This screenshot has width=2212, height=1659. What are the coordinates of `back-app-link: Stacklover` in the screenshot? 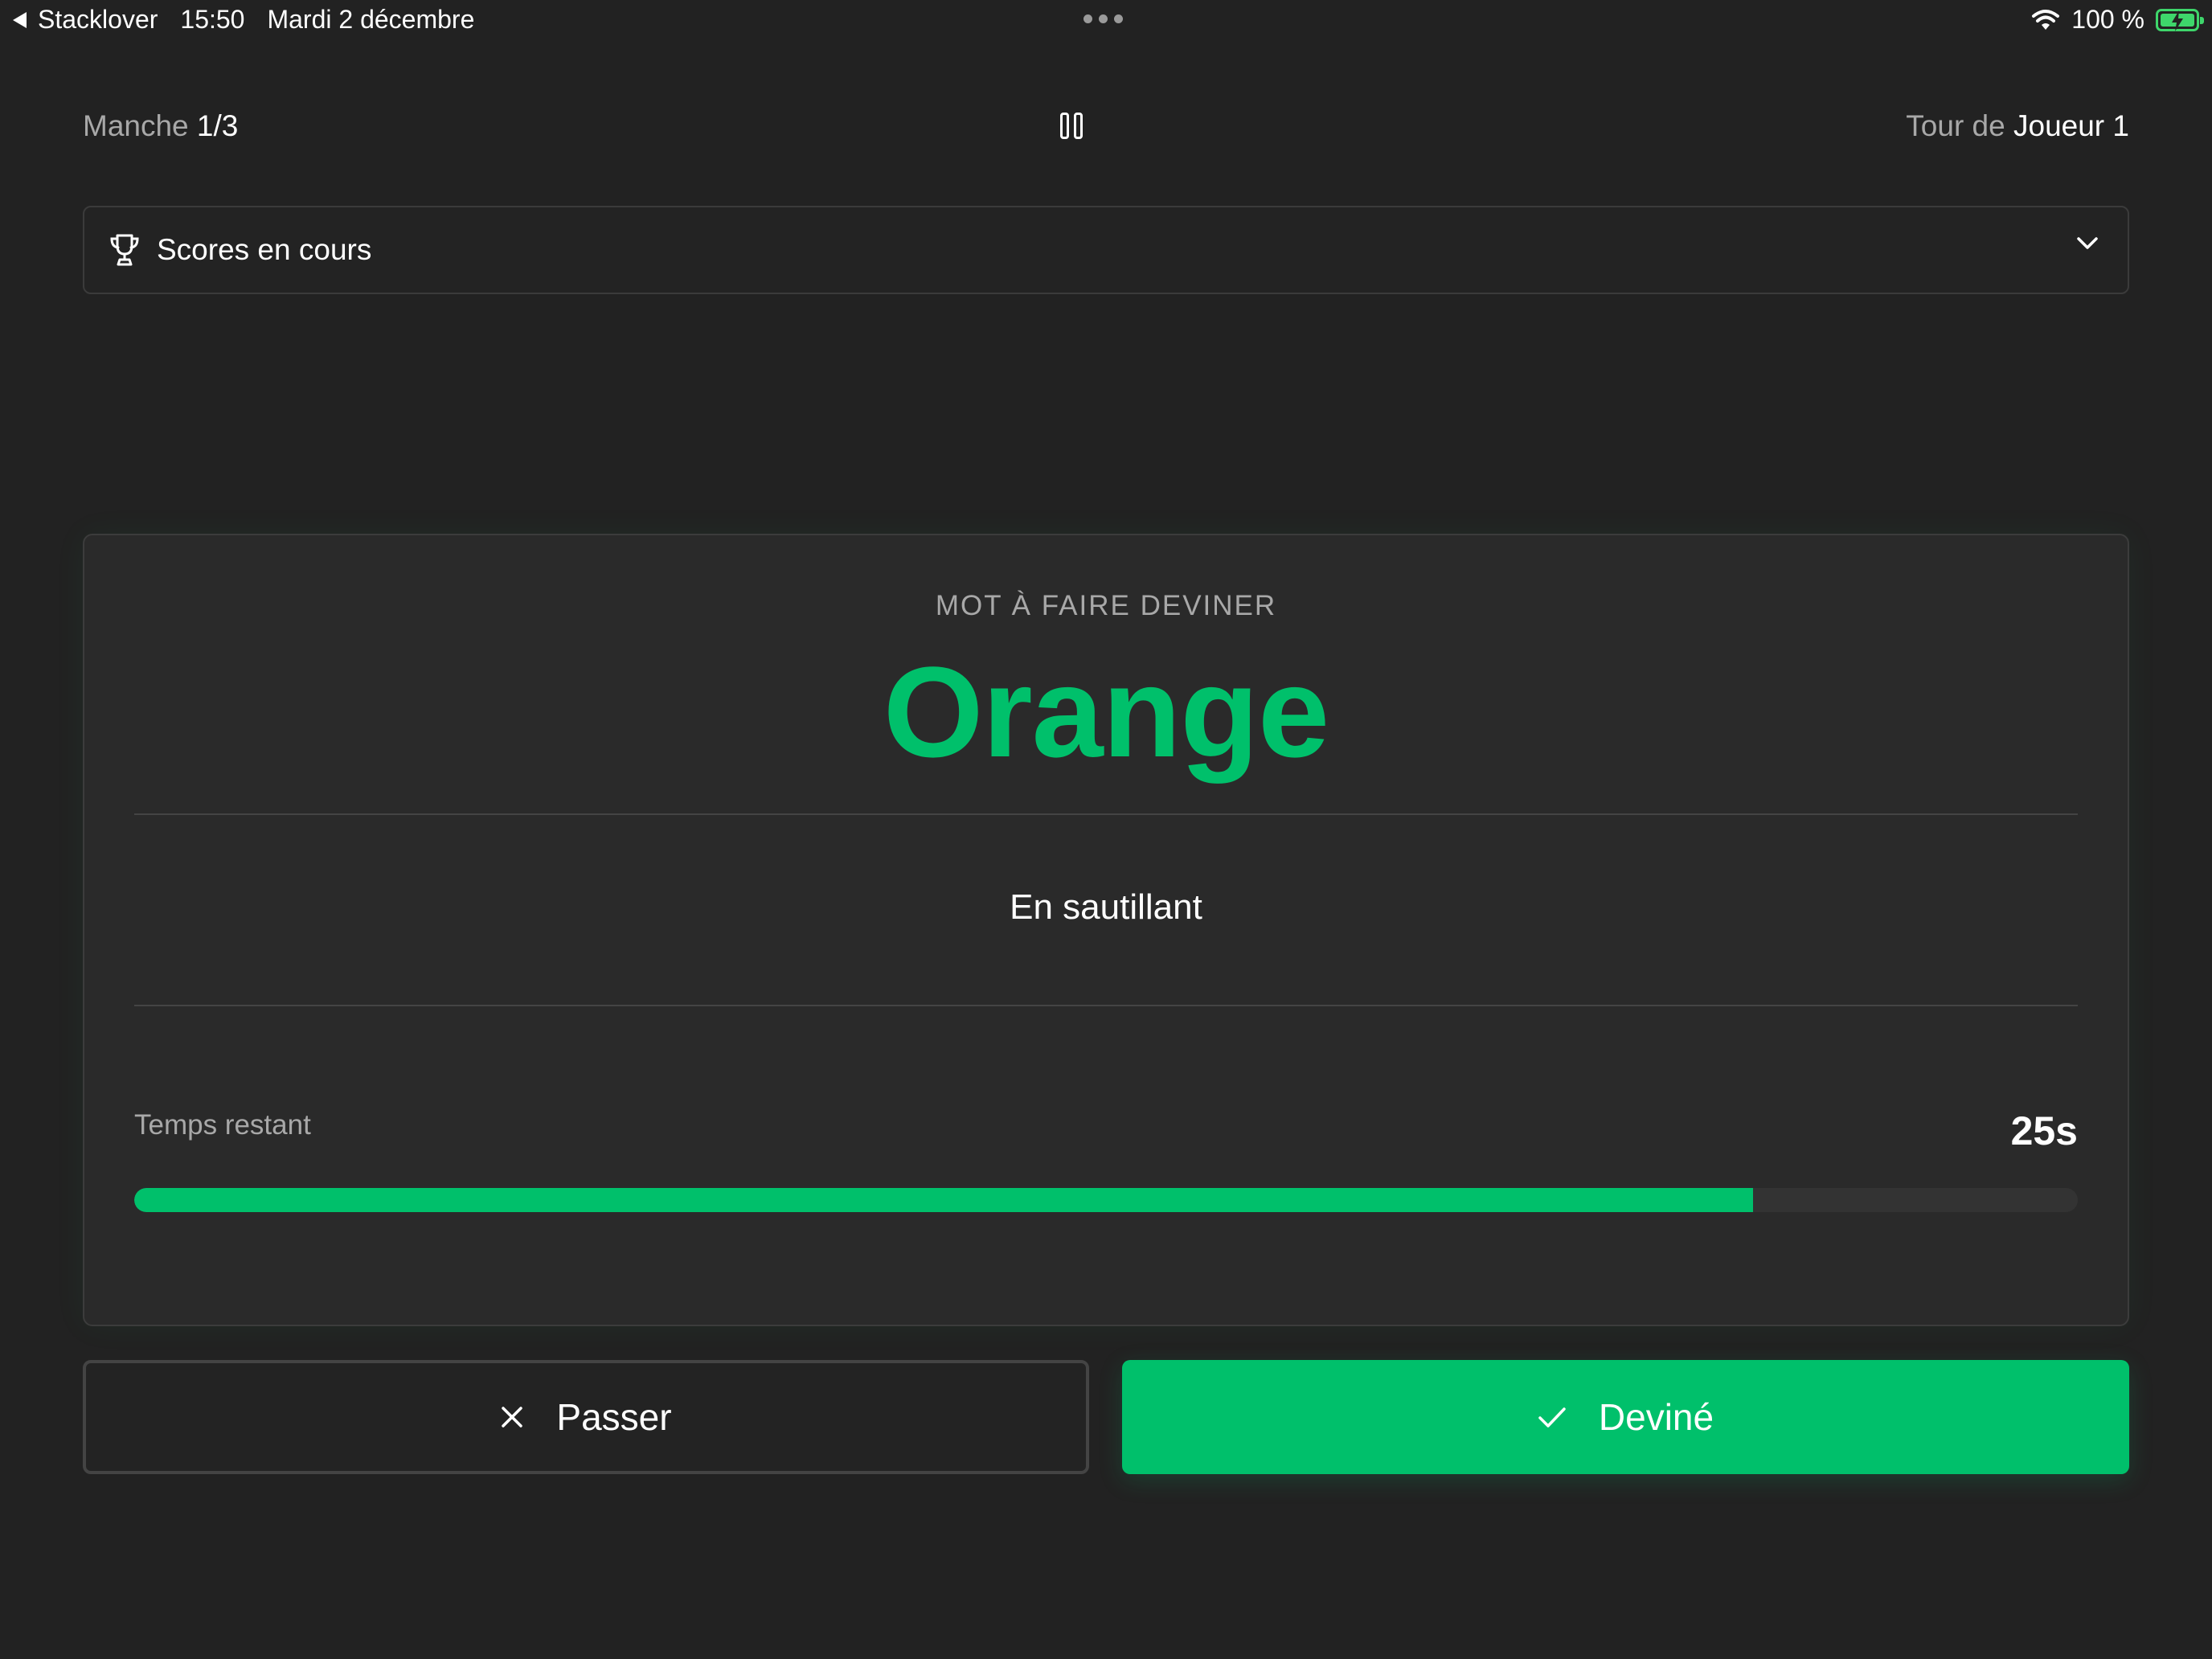 It's located at (98, 20).